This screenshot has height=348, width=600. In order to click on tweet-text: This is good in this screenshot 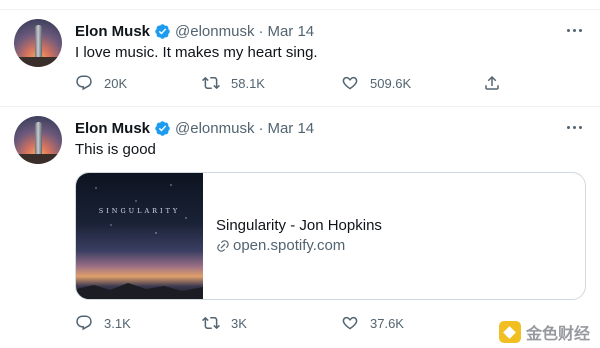, I will do `click(115, 149)`.